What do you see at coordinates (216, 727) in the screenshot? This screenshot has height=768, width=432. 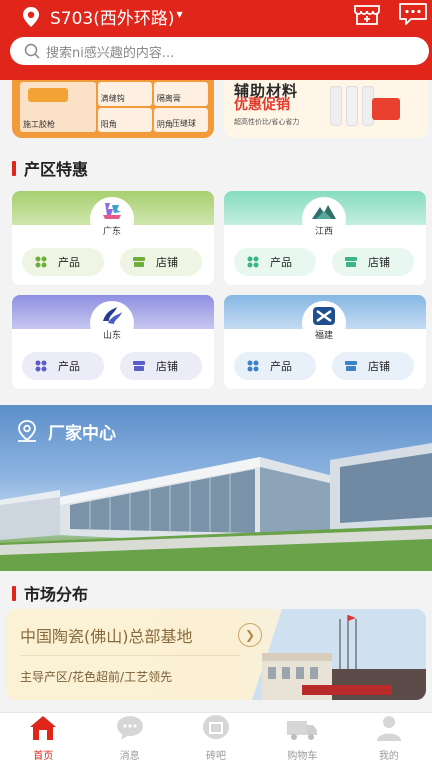 I see `tile-bar-icon` at bounding box center [216, 727].